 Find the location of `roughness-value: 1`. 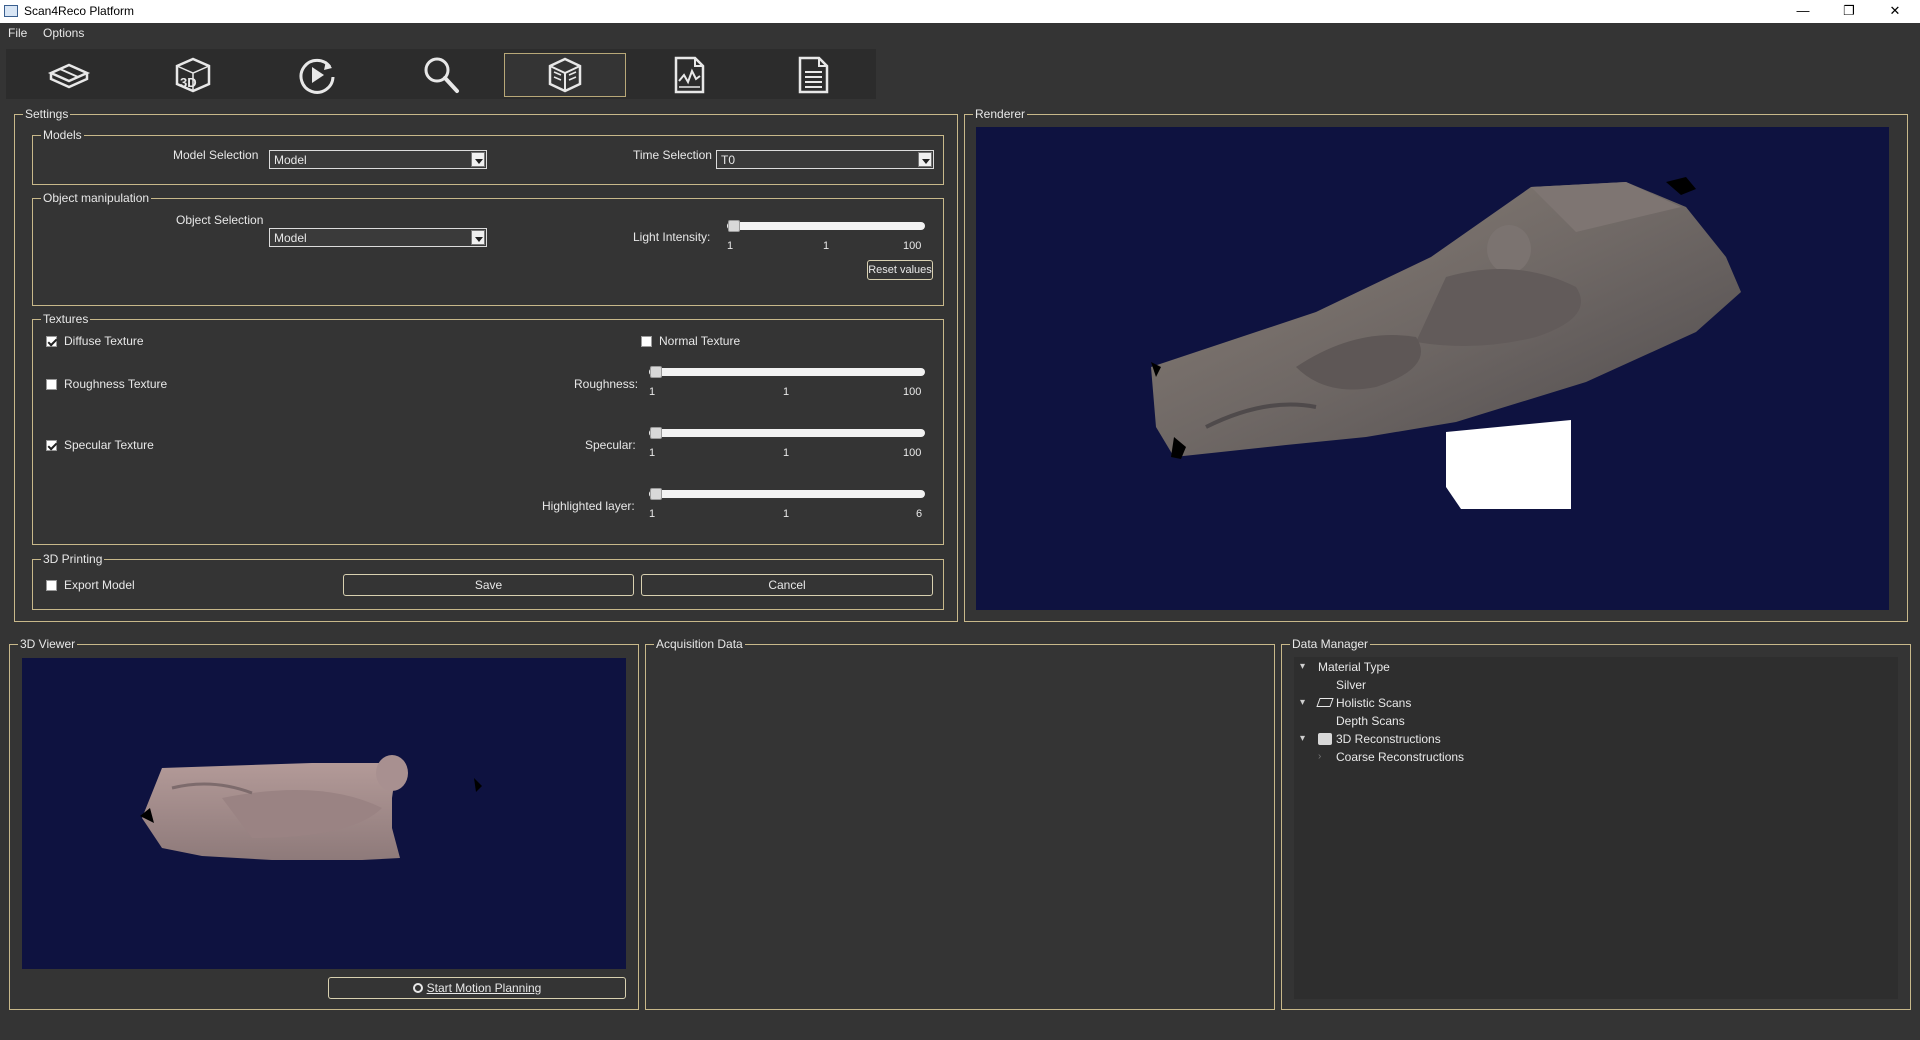

roughness-value: 1 is located at coordinates (786, 392).